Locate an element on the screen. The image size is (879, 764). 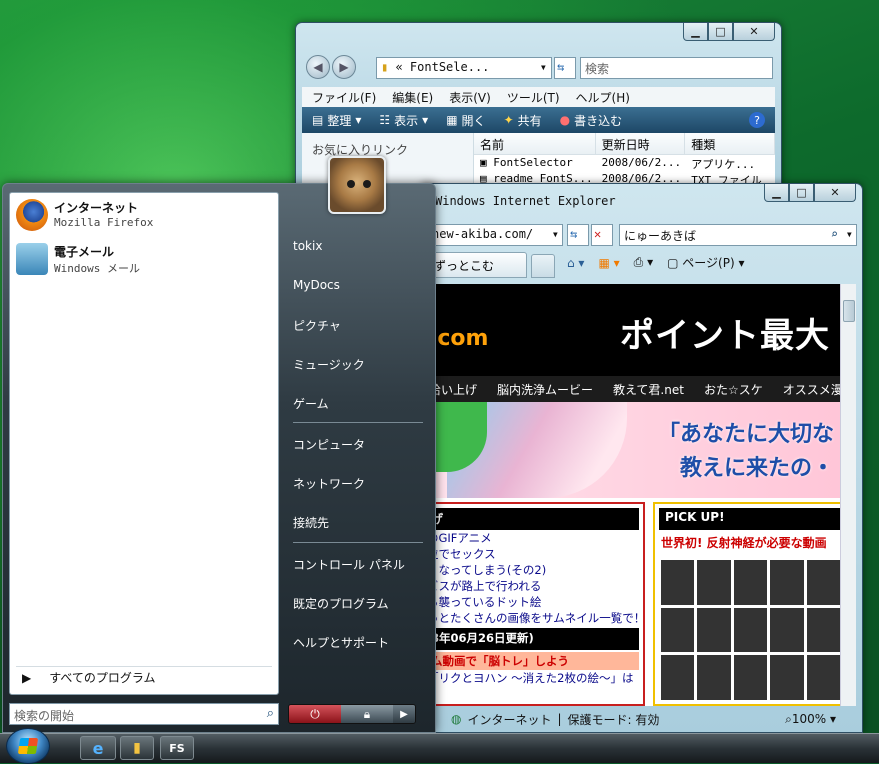
start-button is located at coordinates (28, 746).